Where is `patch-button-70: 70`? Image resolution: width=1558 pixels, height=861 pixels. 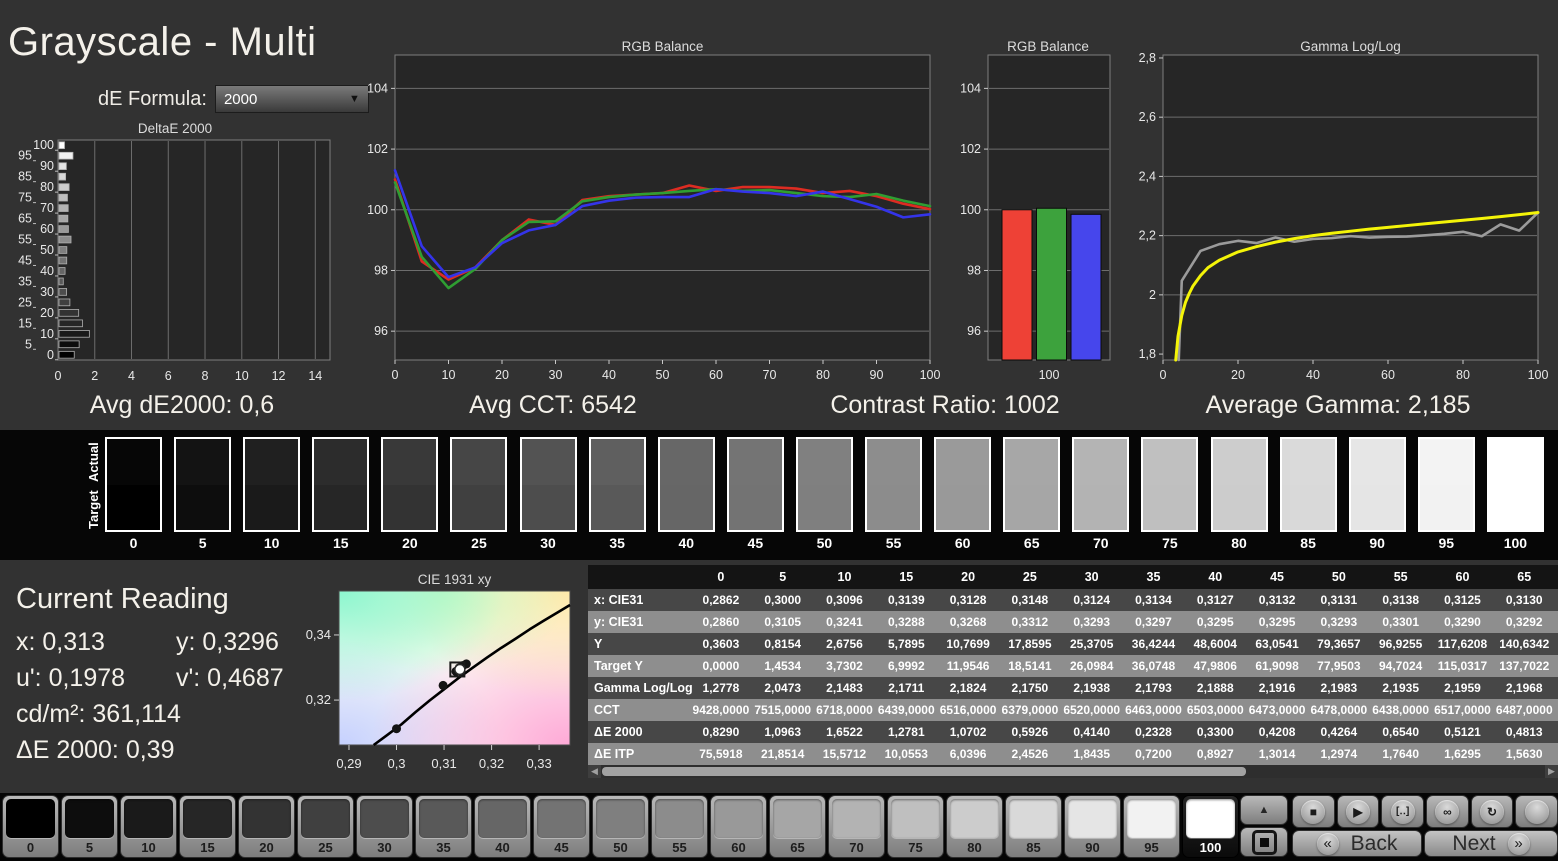
patch-button-70: 70 is located at coordinates (856, 826).